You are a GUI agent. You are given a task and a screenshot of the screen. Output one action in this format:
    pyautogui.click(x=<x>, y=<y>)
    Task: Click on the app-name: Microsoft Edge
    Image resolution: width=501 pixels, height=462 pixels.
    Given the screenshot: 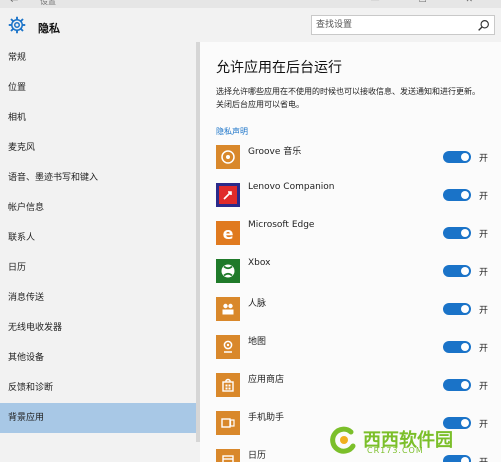 What is the action you would take?
    pyautogui.click(x=281, y=225)
    